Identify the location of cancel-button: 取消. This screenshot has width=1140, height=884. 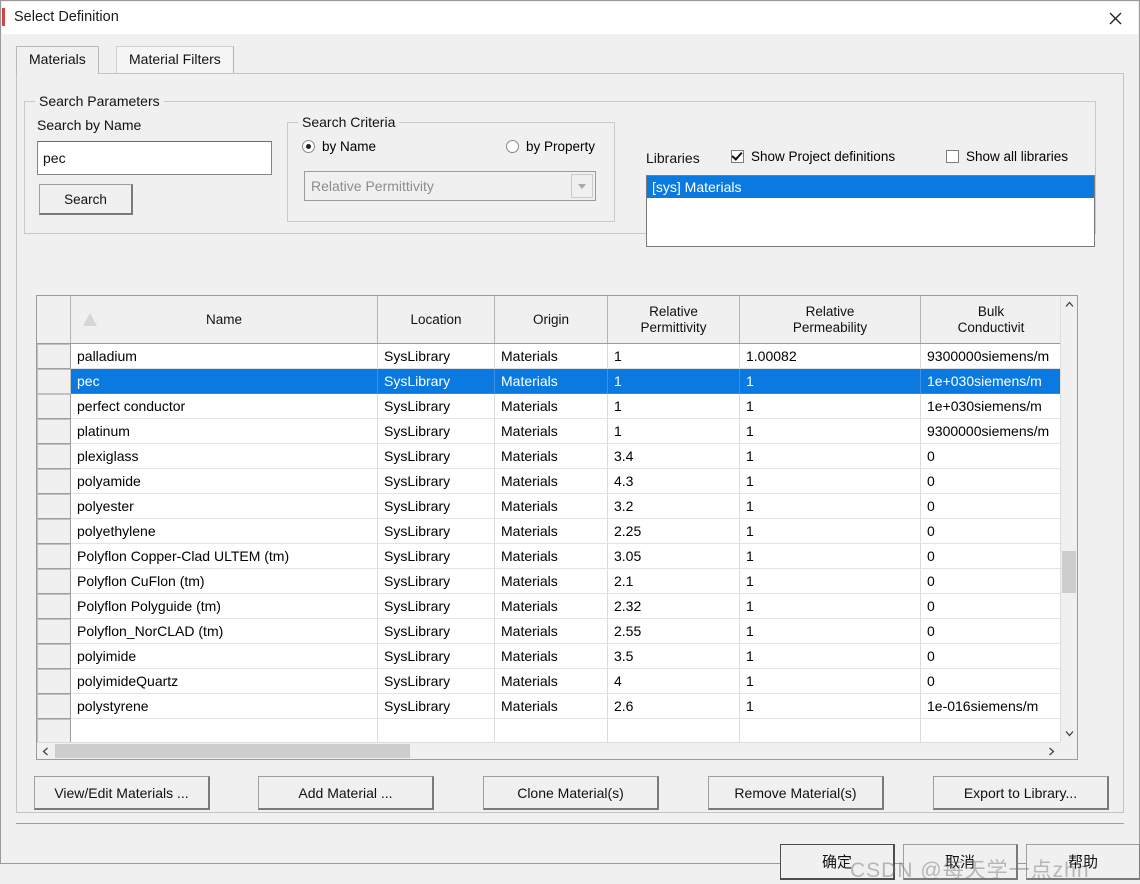
(960, 862).